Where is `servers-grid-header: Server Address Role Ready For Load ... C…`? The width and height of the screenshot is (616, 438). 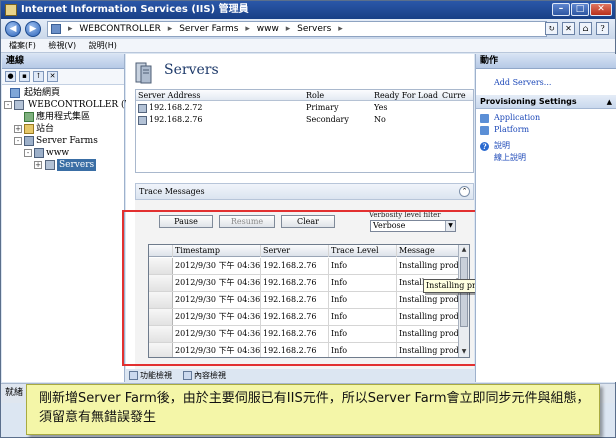 servers-grid-header: Server Address Role Ready For Load ... C… is located at coordinates (304, 95).